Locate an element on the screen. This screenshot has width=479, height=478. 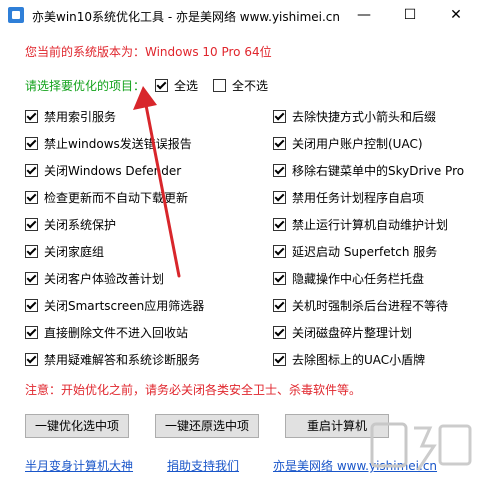
select-items-label: 请选择要优化的项目： is located at coordinates (85, 86).